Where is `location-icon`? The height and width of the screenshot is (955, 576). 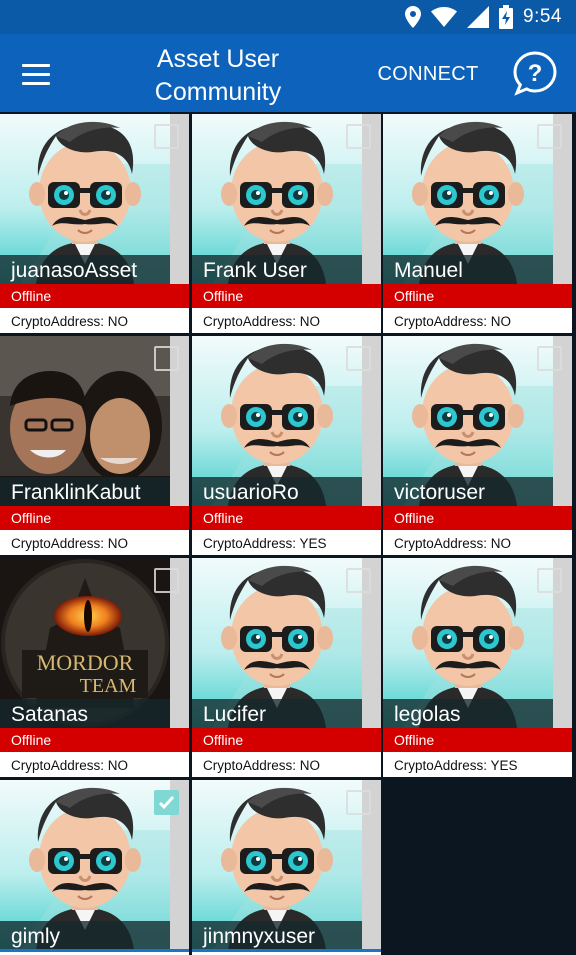
location-icon is located at coordinates (413, 17).